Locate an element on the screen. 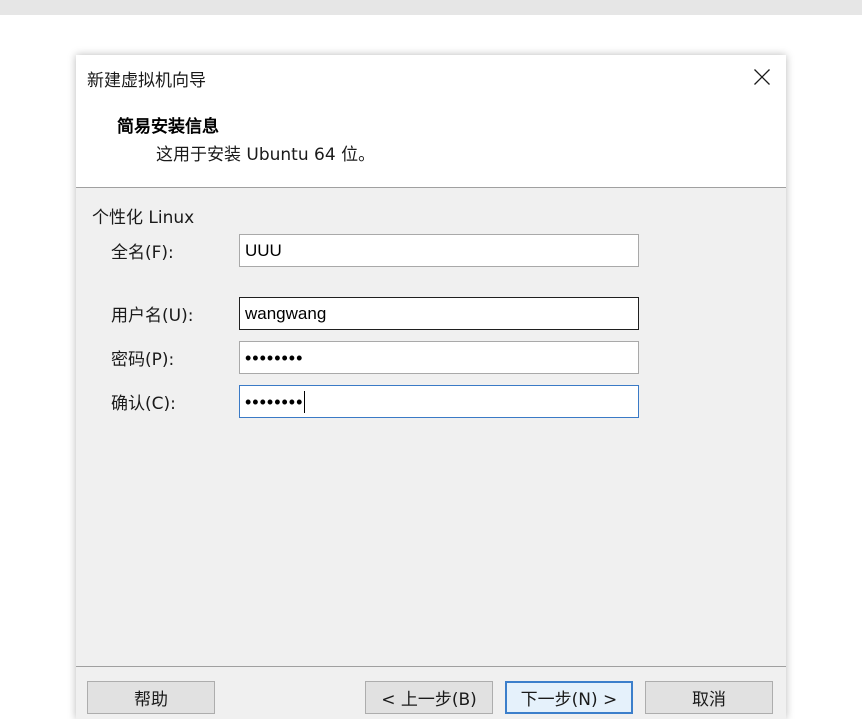  confirm-value: •••••••• is located at coordinates (274, 401).